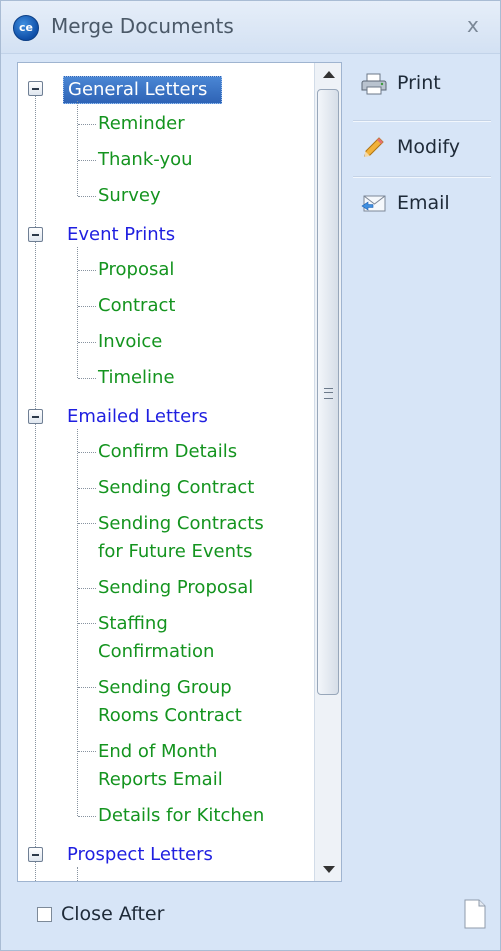 This screenshot has height=951, width=501. I want to click on tree-item-label: Proposal, so click(136, 270).